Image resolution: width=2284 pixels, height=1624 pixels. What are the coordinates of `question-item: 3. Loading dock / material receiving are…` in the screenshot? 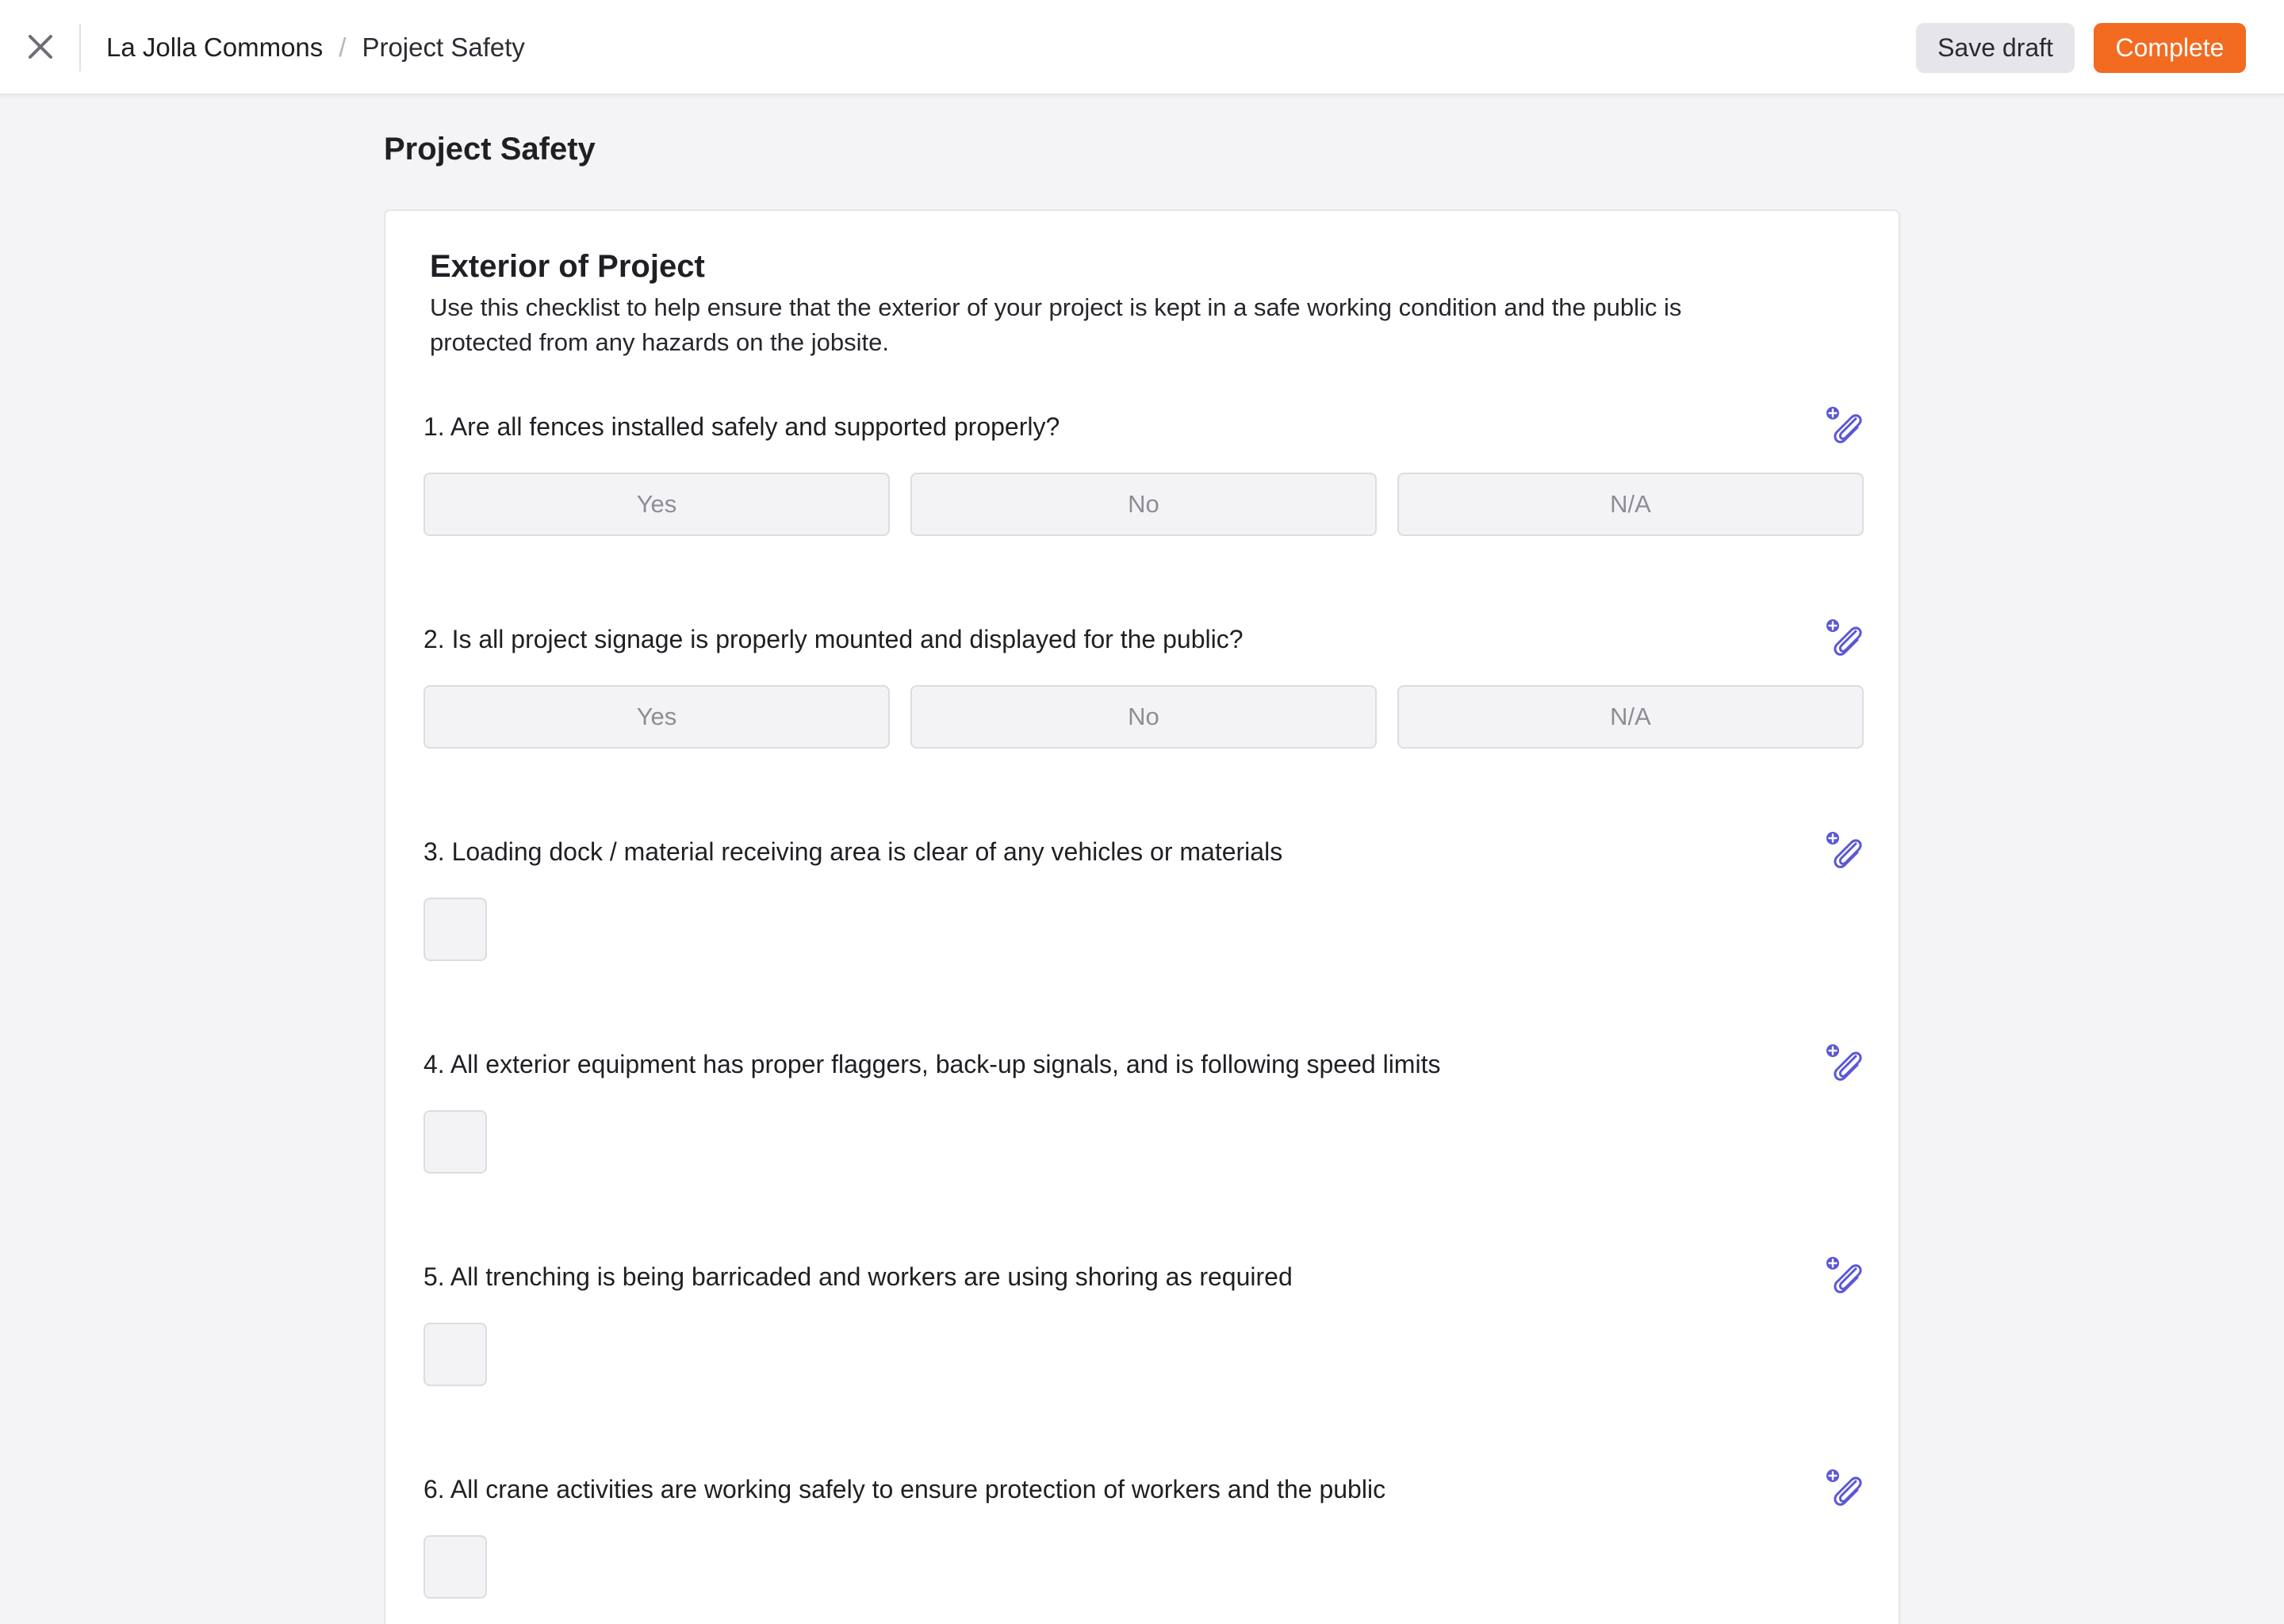 It's located at (1143, 938).